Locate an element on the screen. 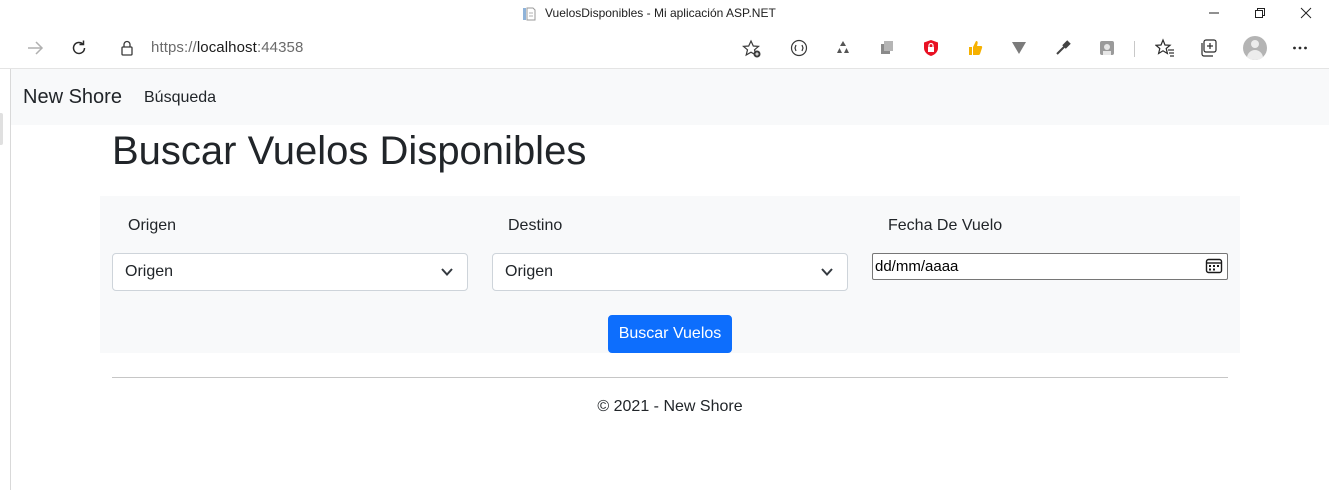 The width and height of the screenshot is (1329, 490). recycle-icon is located at coordinates (843, 48).